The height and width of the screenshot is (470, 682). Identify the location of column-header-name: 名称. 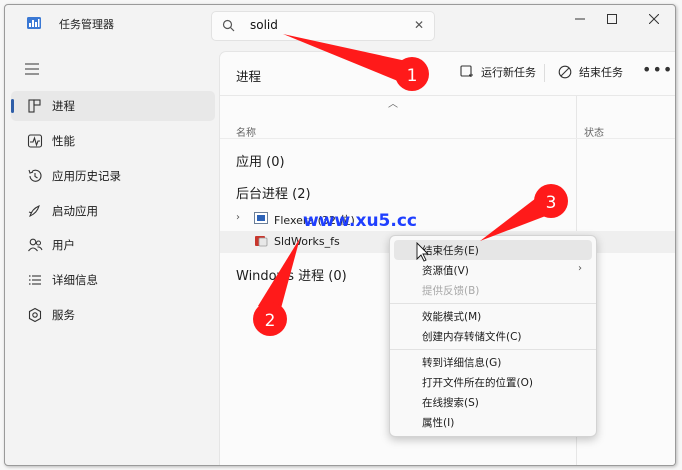
(246, 131).